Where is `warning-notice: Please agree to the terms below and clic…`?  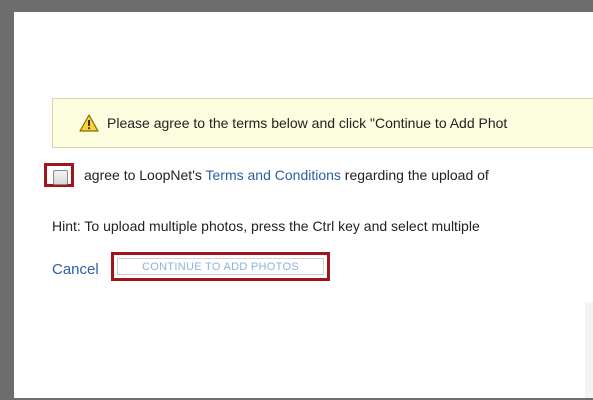 warning-notice: Please agree to the terms below and clic… is located at coordinates (322, 123).